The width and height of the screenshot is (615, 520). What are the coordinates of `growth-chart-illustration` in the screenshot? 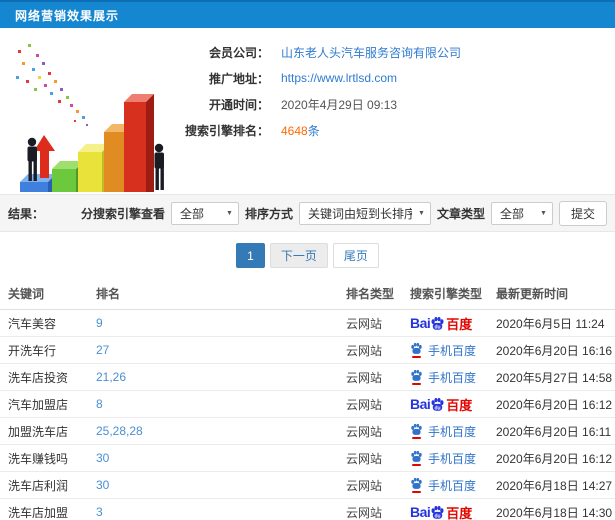 It's located at (90, 118).